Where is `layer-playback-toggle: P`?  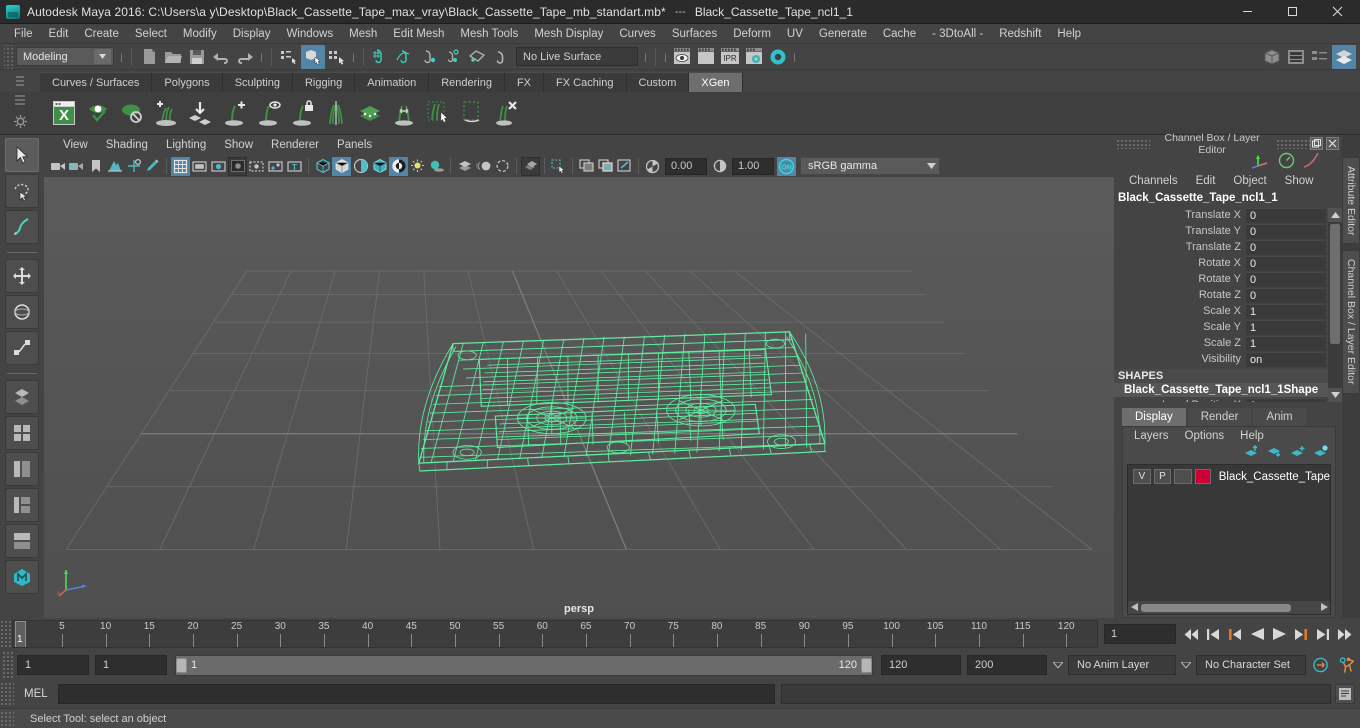
layer-playback-toggle: P is located at coordinates (1162, 476).